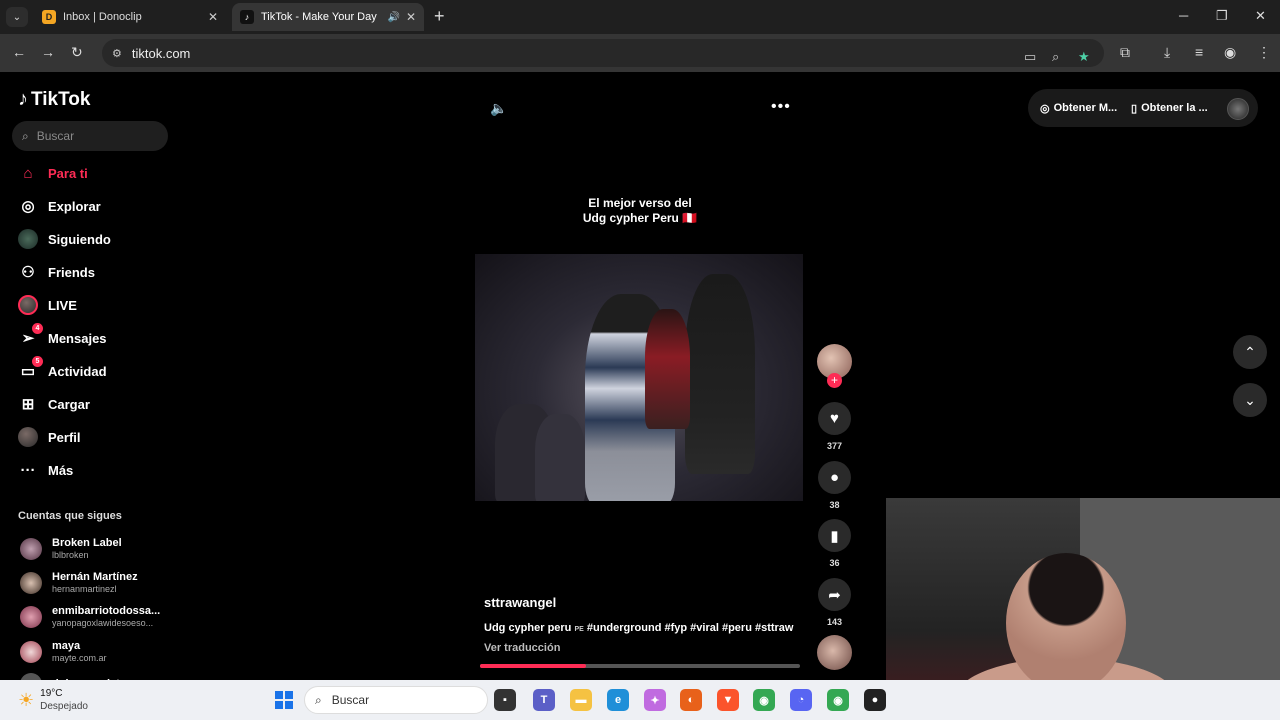  I want to click on nav-mensajes: ➢ 4 Mensajes, so click(62, 336).